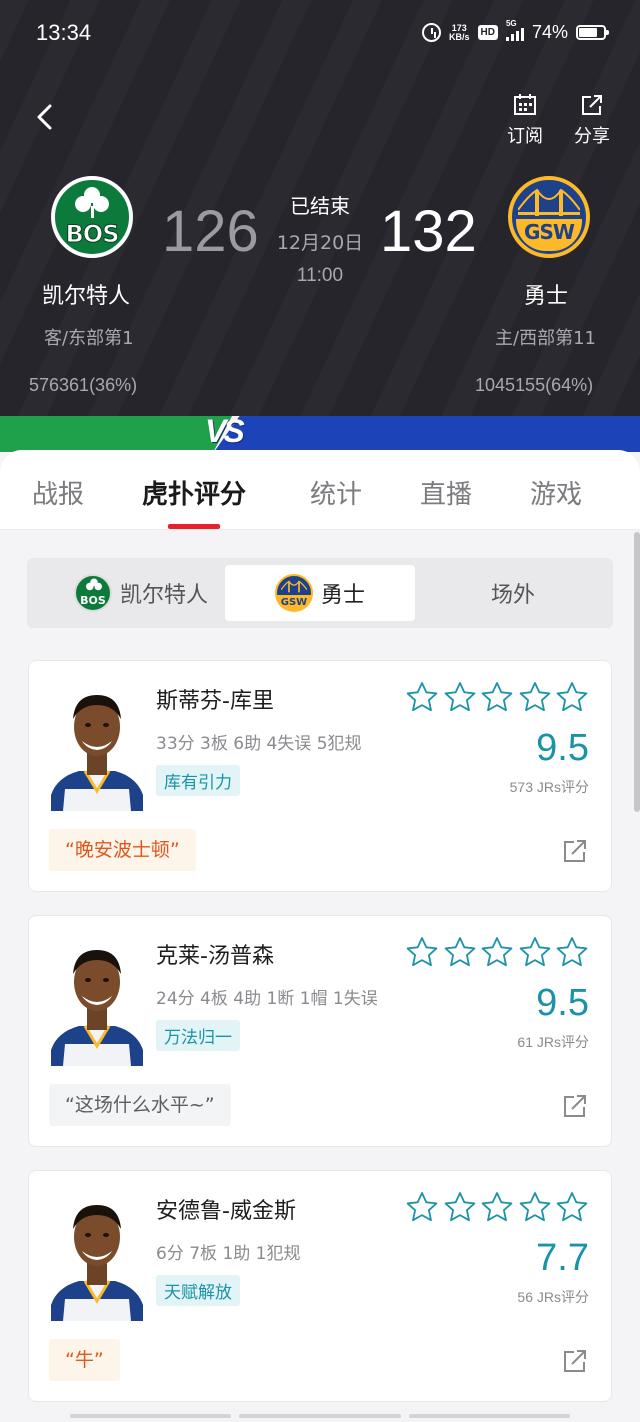 The width and height of the screenshot is (640, 1422). I want to click on calendar-icon, so click(525, 104).